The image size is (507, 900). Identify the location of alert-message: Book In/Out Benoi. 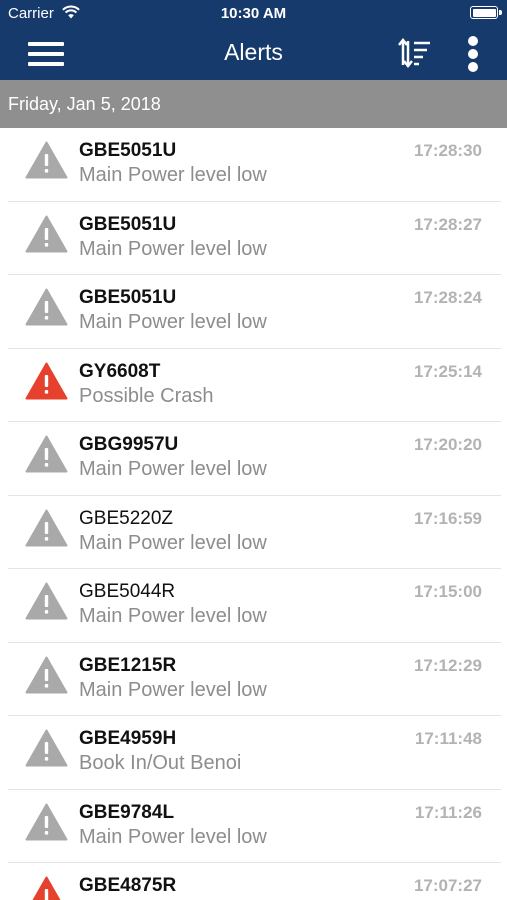
(160, 763).